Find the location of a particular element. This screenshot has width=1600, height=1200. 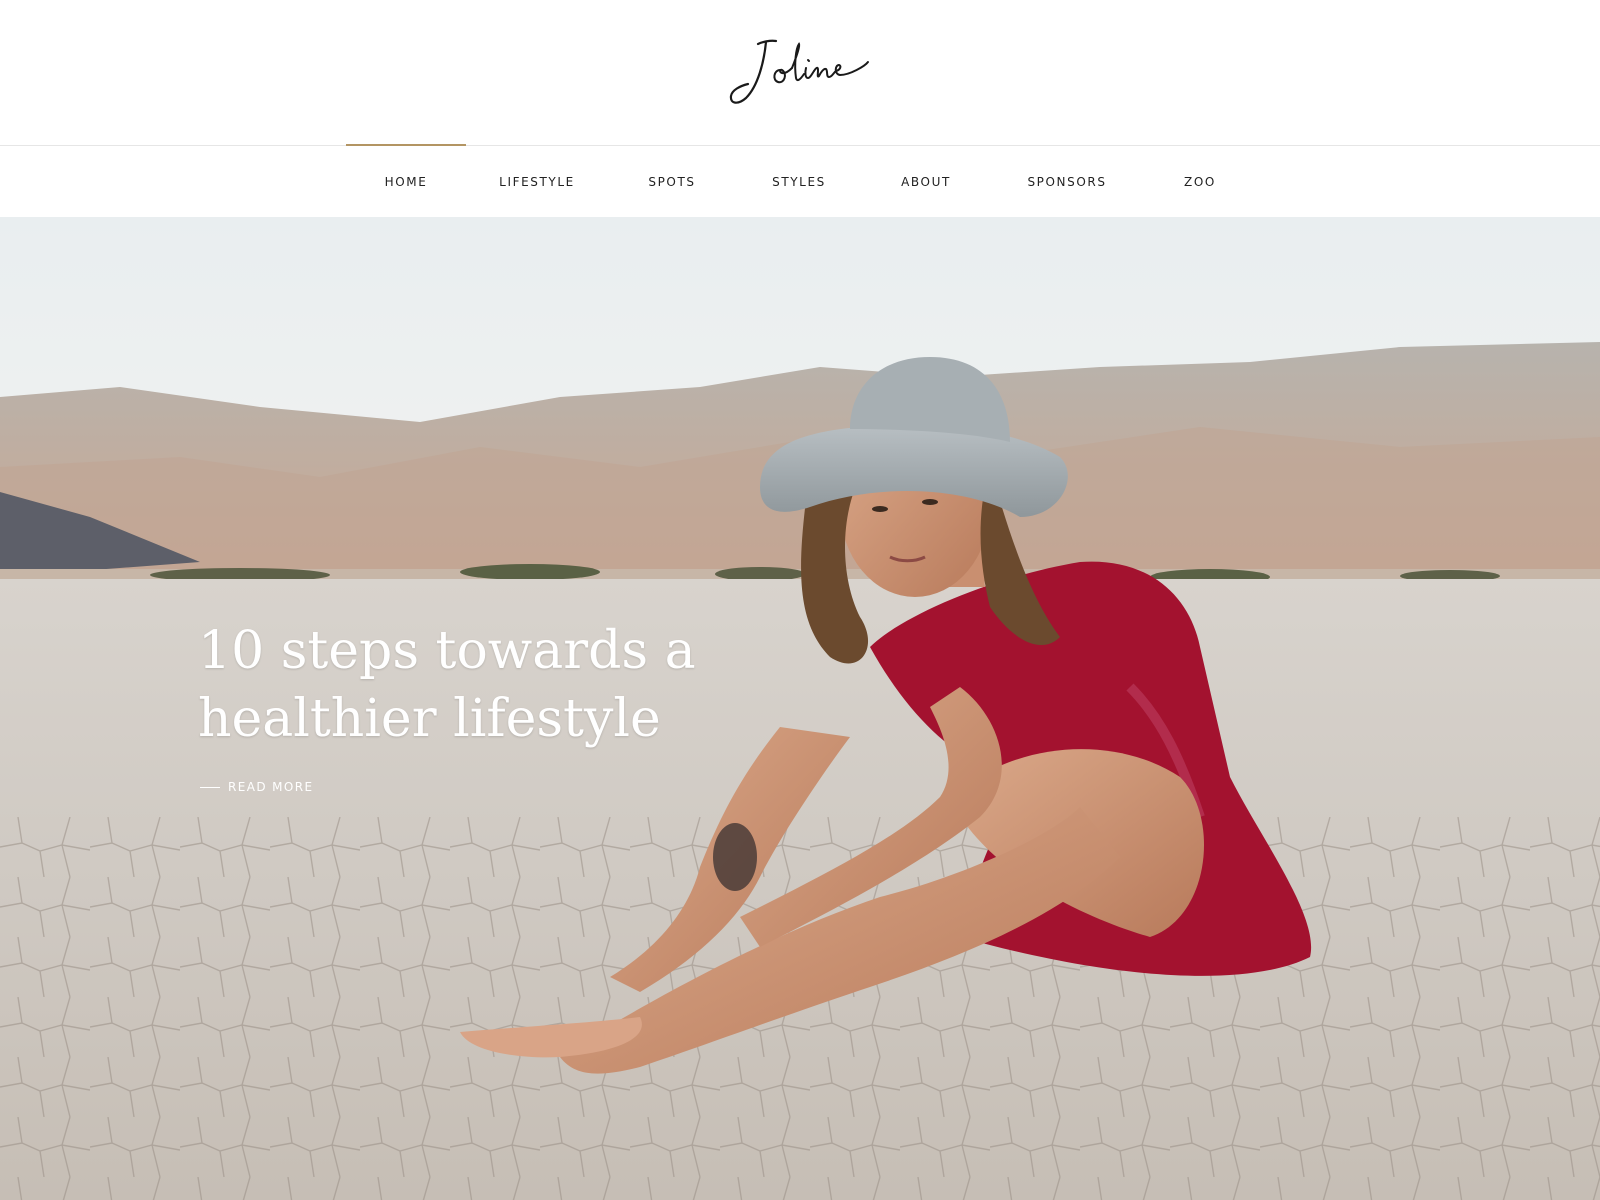

nav-item-about: ABOUT is located at coordinates (926, 181).